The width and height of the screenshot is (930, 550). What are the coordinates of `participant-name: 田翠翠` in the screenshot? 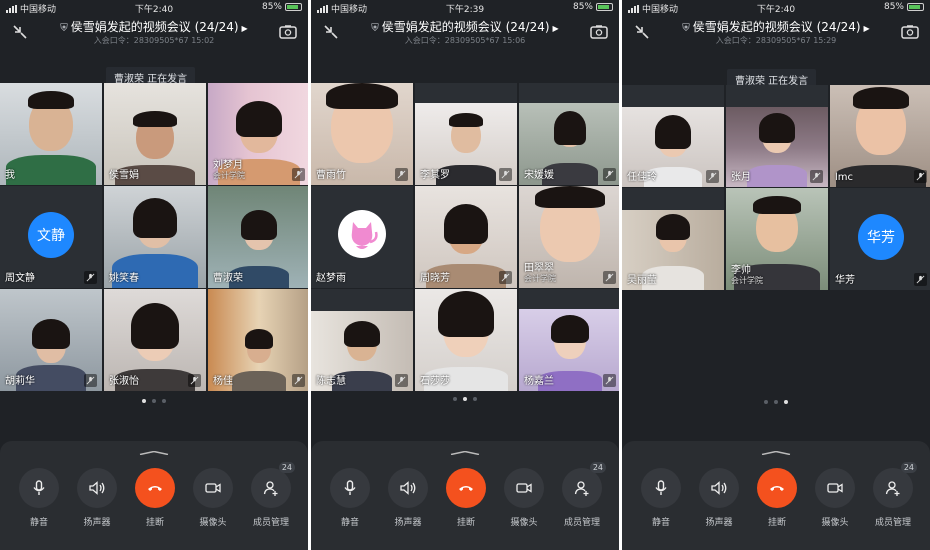 It's located at (539, 268).